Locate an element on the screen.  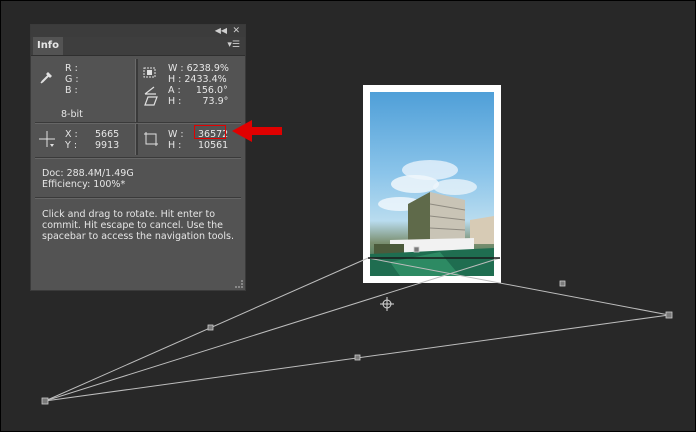
eyedropper-icon is located at coordinates (46, 78).